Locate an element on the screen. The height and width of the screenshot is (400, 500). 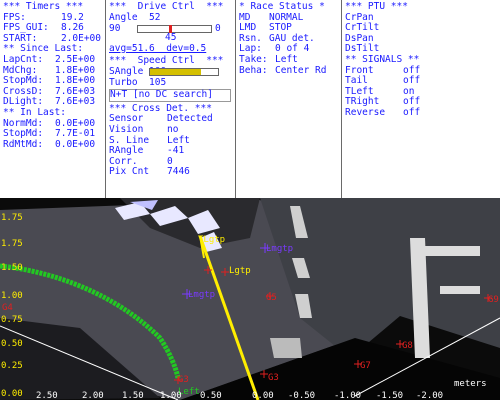
annot-g8: G8 is located at coordinates (407, 346).